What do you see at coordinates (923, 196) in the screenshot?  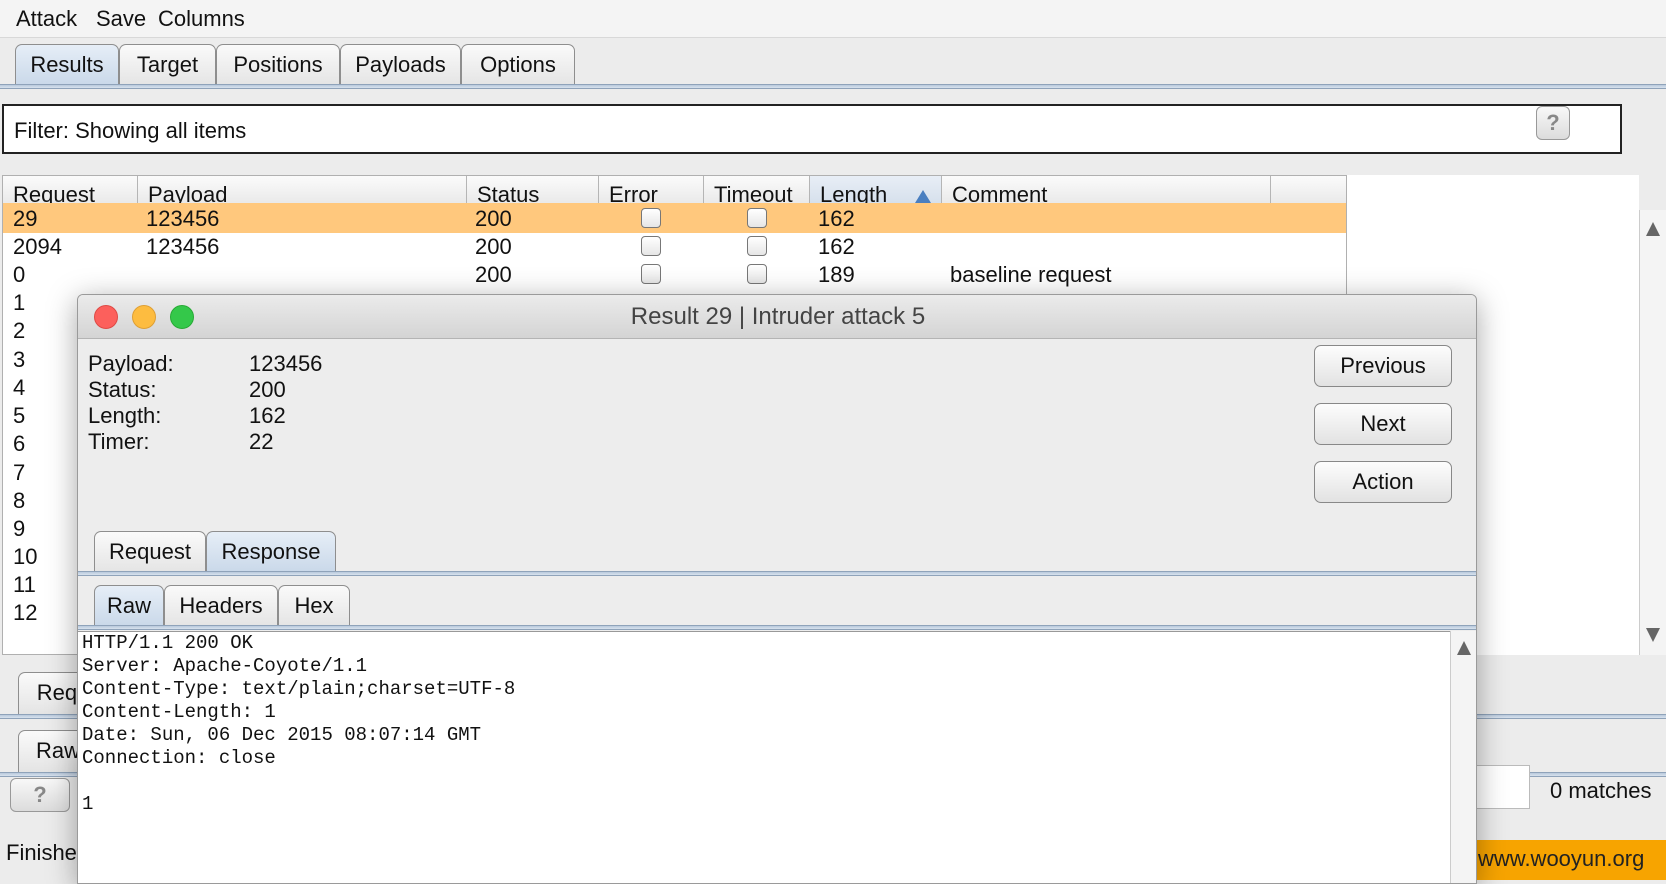 I see `sort-ascending-icon` at bounding box center [923, 196].